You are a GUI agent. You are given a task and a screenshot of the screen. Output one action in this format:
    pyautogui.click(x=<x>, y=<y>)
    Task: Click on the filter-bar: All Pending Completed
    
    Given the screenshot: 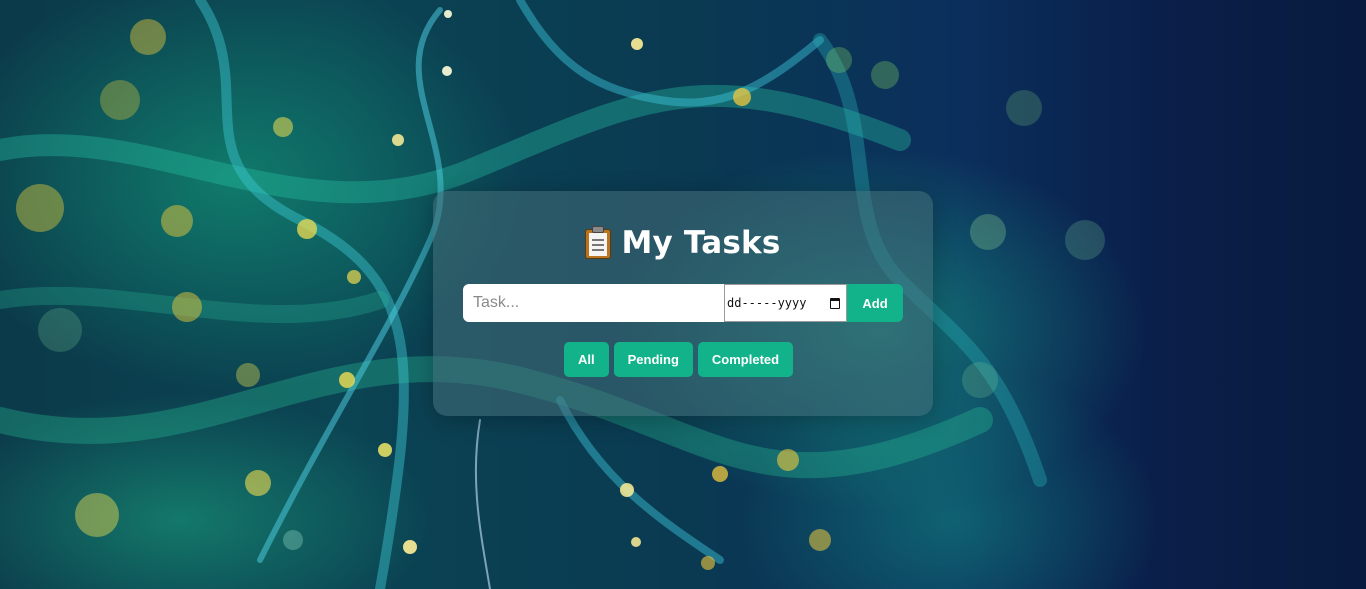 What is the action you would take?
    pyautogui.click(x=679, y=359)
    